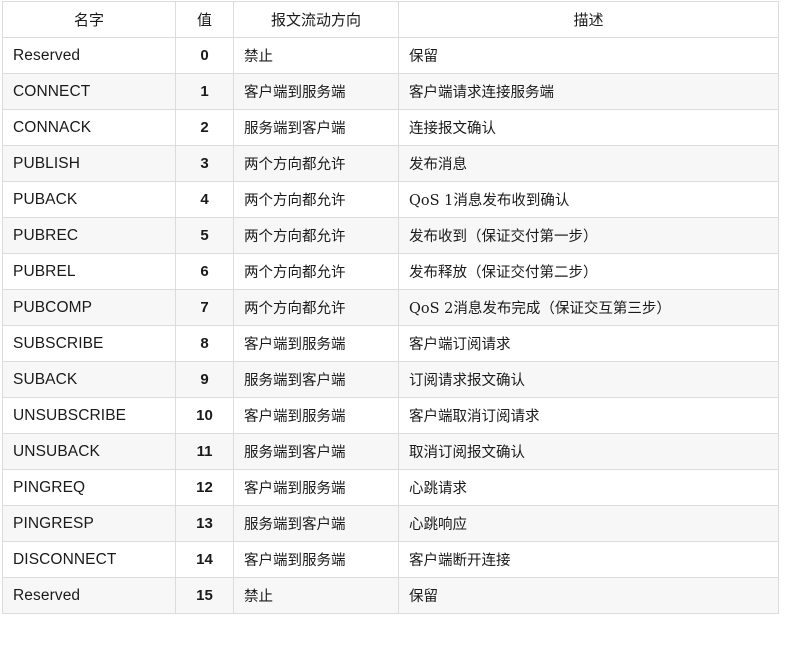  I want to click on cell-packet-value: 6, so click(204, 271).